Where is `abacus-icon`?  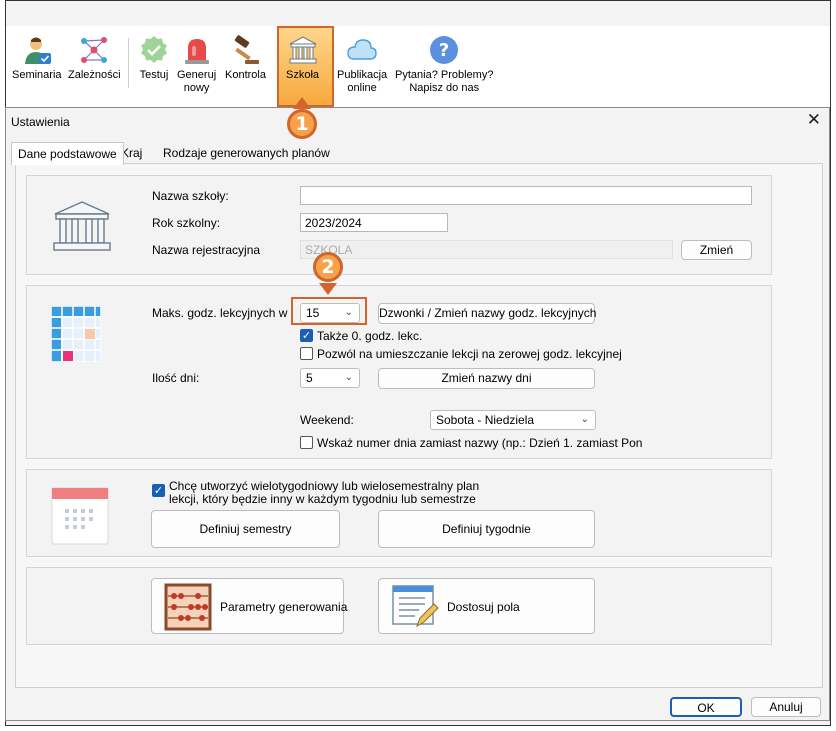 abacus-icon is located at coordinates (188, 607).